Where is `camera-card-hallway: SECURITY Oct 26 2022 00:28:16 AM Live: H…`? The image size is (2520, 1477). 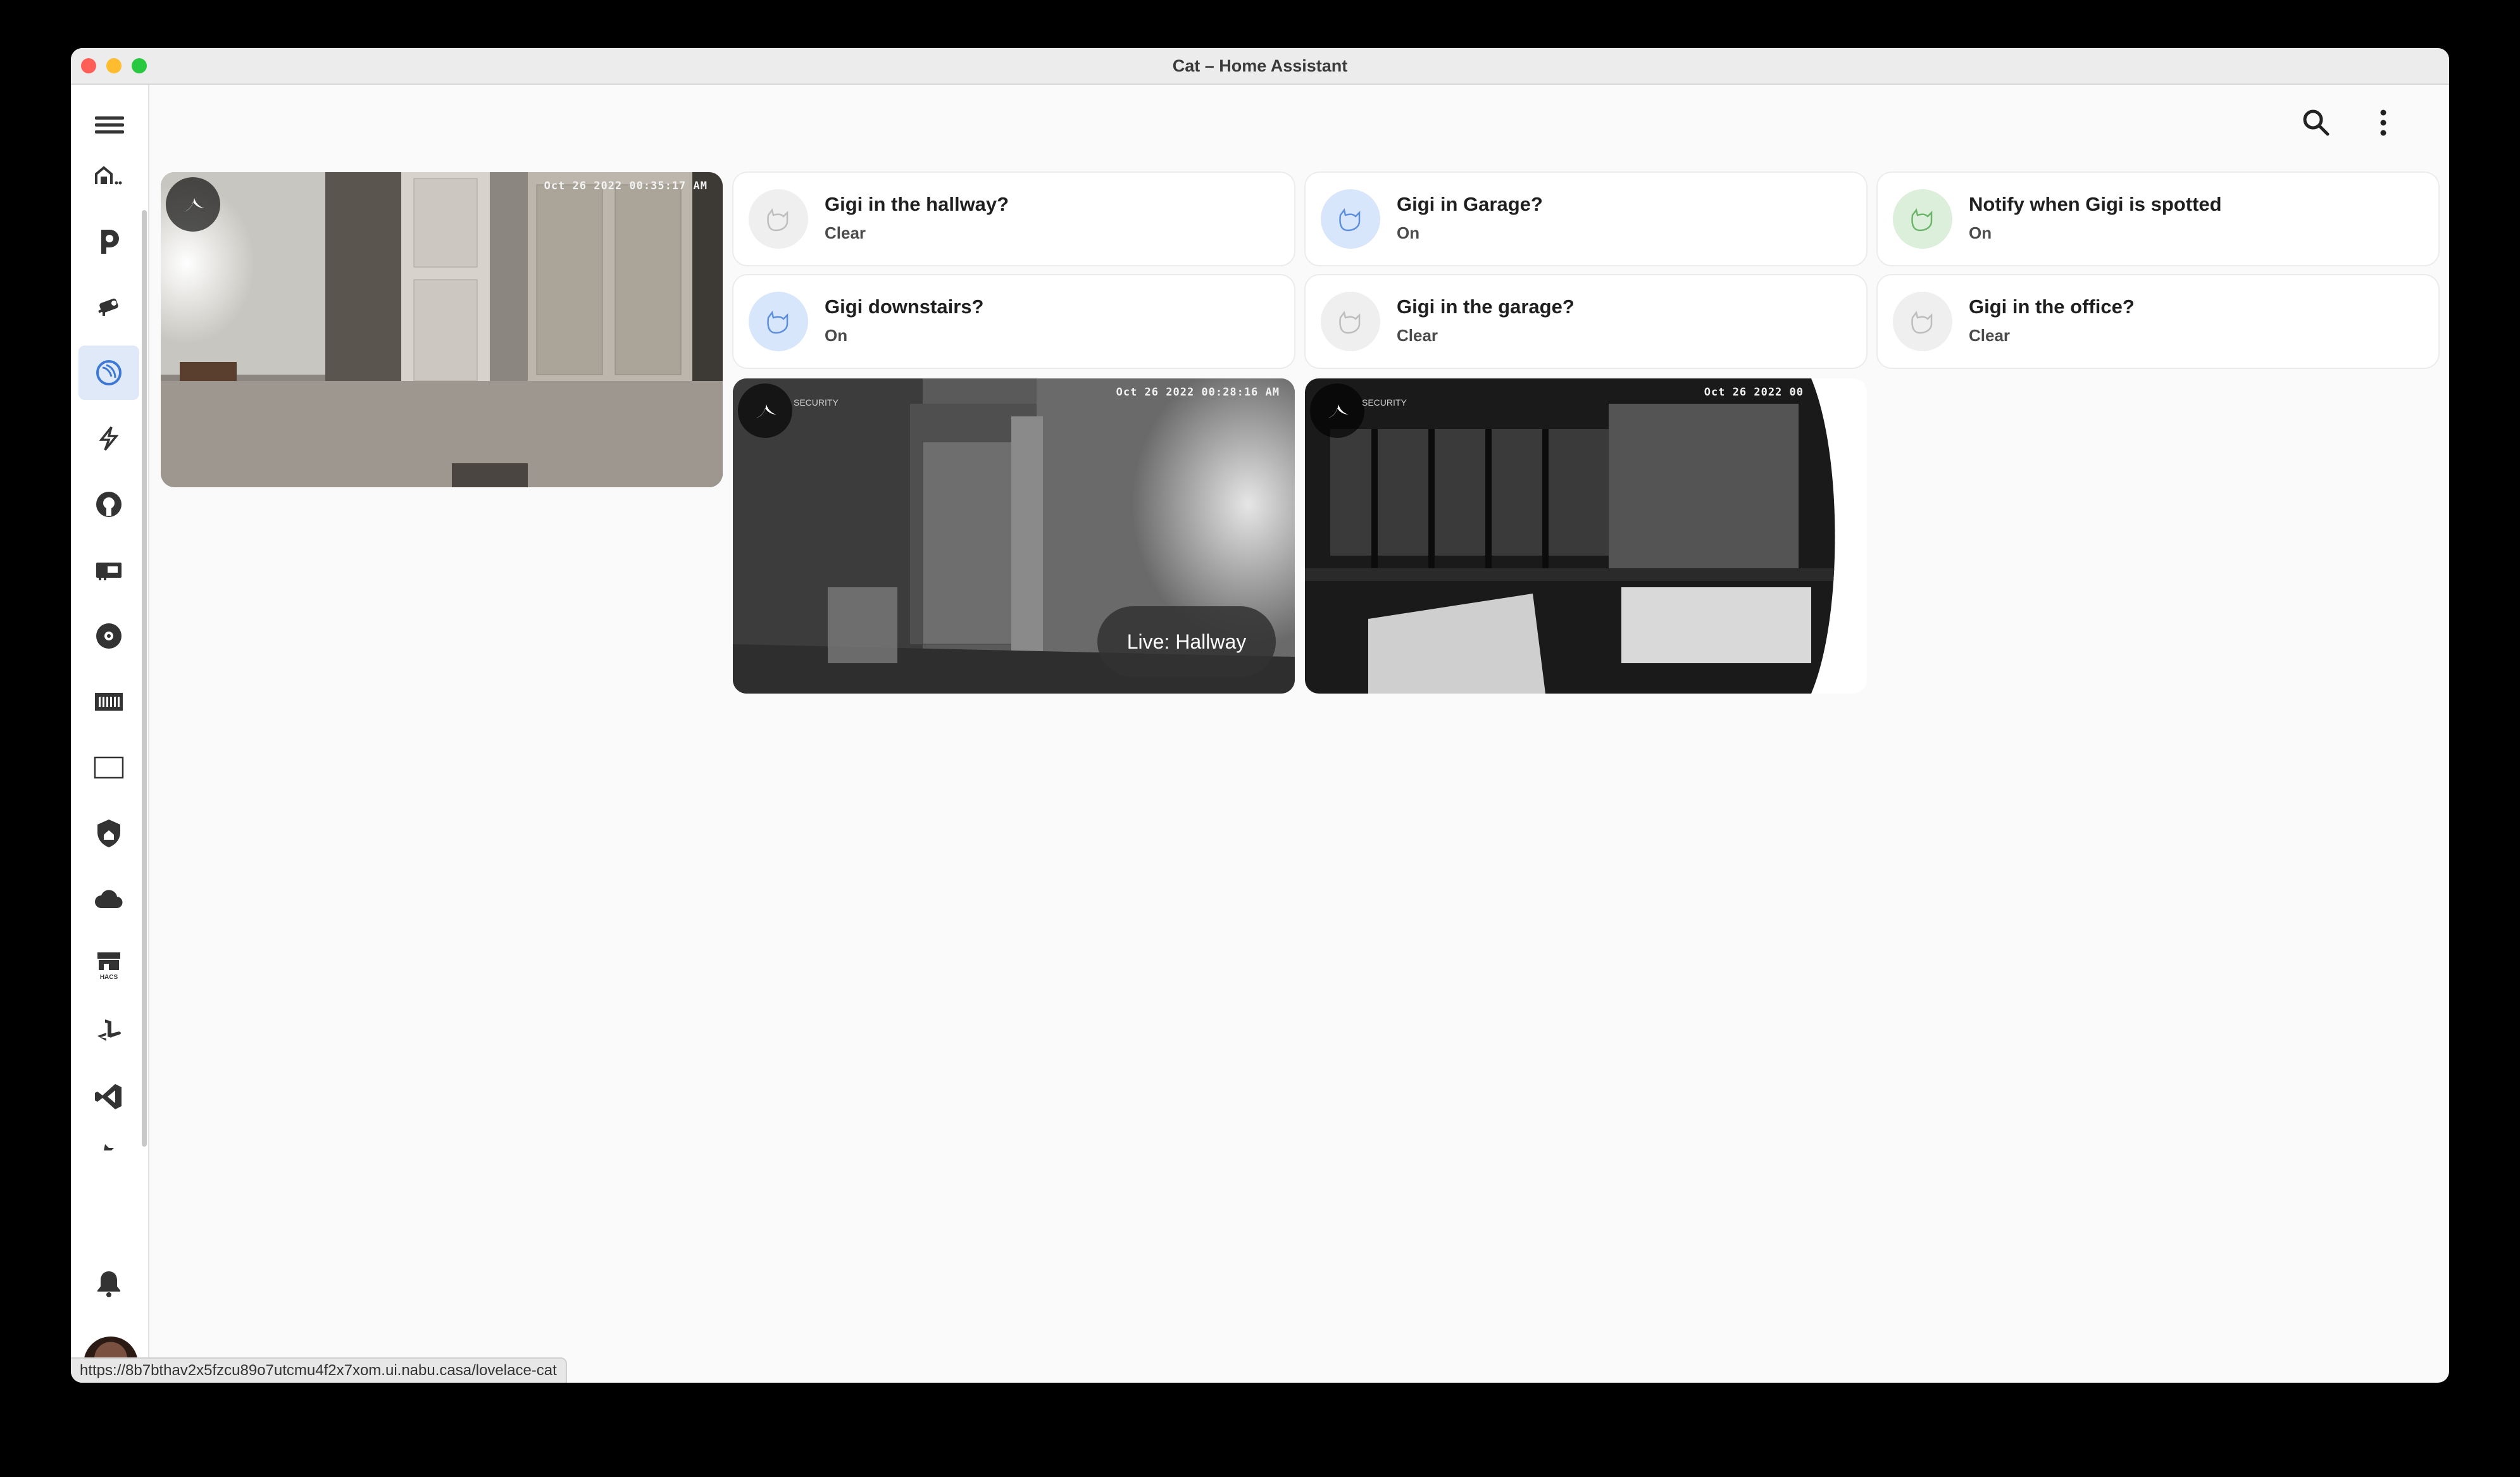 camera-card-hallway: SECURITY Oct 26 2022 00:28:16 AM Live: H… is located at coordinates (1014, 536).